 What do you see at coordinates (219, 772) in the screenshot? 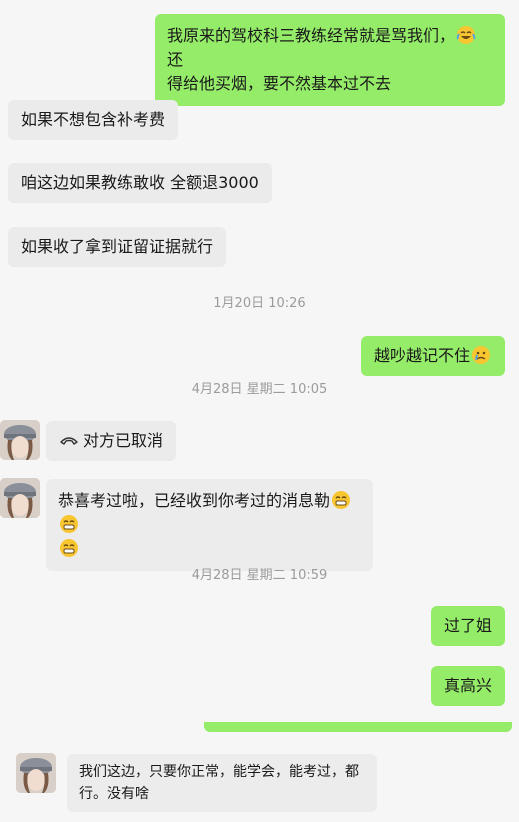
I see `message-text: 我们这边，只要你正常，能学会，能考过，都` at bounding box center [219, 772].